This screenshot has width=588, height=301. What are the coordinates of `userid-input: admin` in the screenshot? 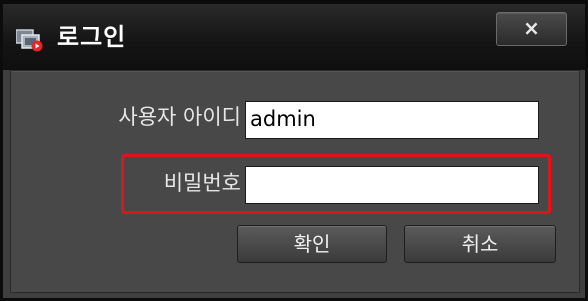 It's located at (392, 120).